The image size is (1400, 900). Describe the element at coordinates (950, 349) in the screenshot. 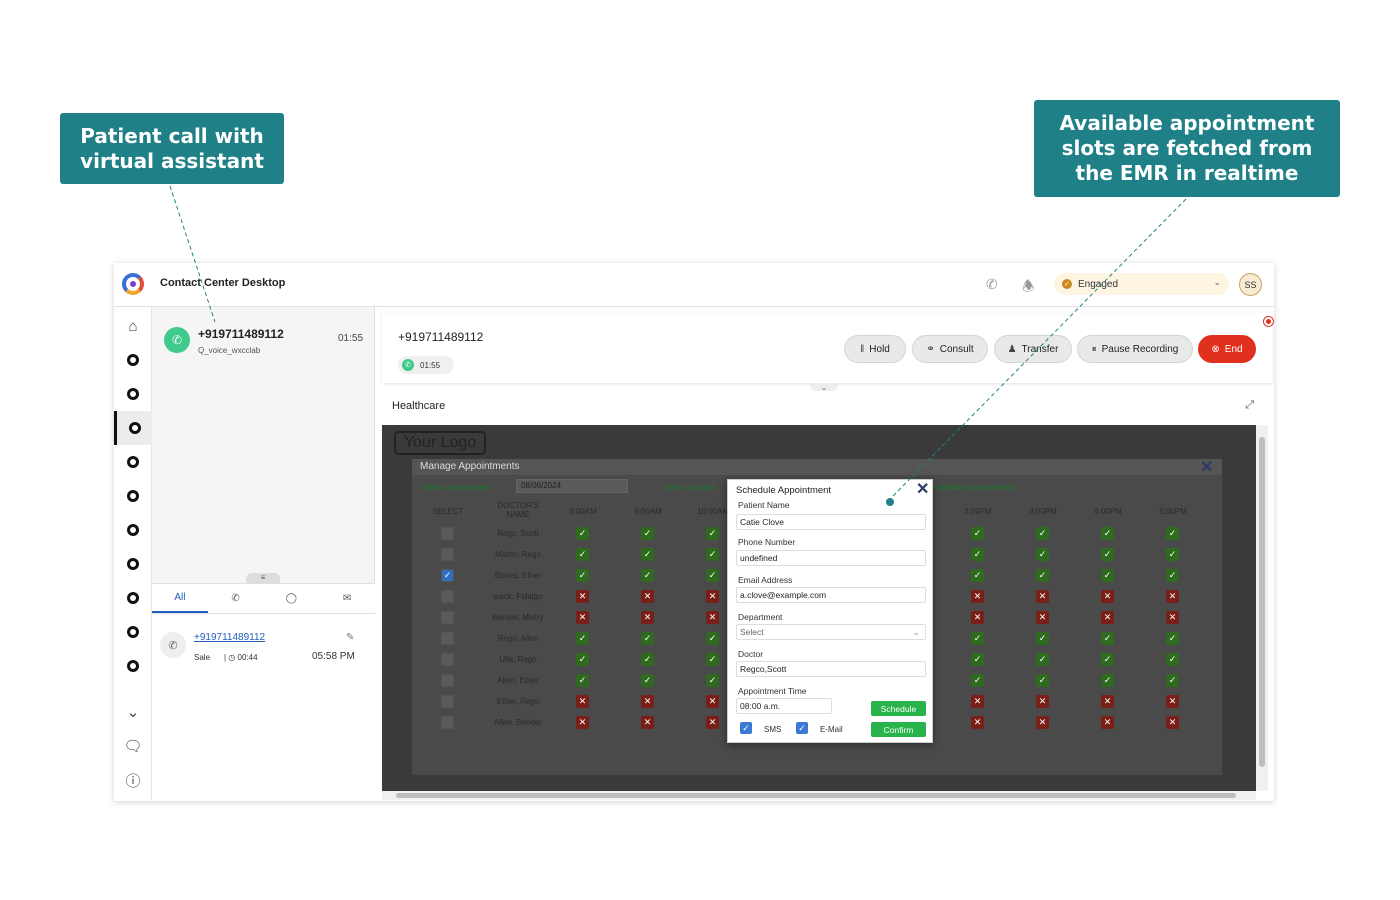

I see `consult-button: ⚭ Consult` at that location.